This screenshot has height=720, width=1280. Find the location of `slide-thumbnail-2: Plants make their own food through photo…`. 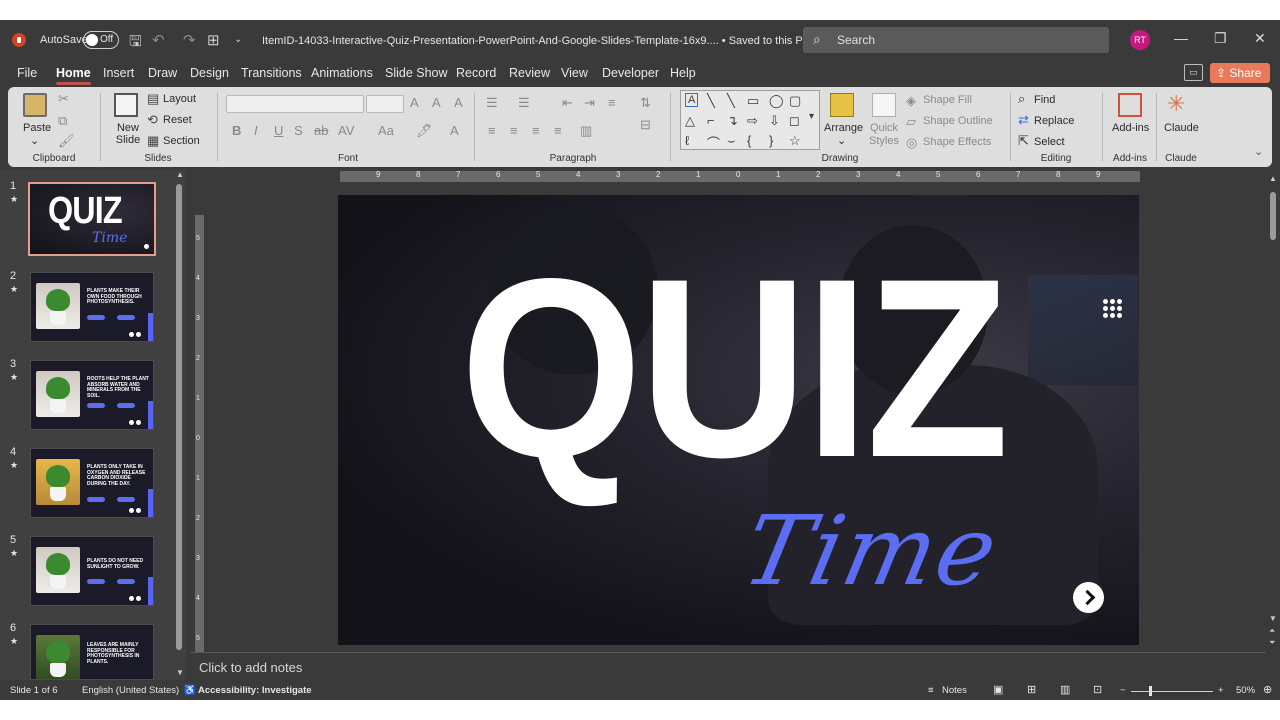

slide-thumbnail-2: Plants make their own food through photo… is located at coordinates (92, 307).